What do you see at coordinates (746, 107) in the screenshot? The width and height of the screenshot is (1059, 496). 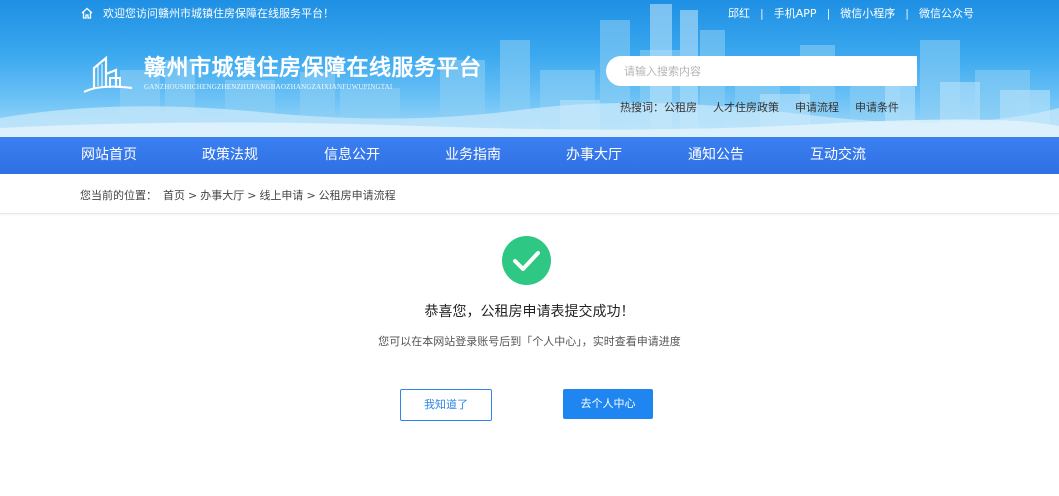 I see `hotword-item: 人才住房政策` at bounding box center [746, 107].